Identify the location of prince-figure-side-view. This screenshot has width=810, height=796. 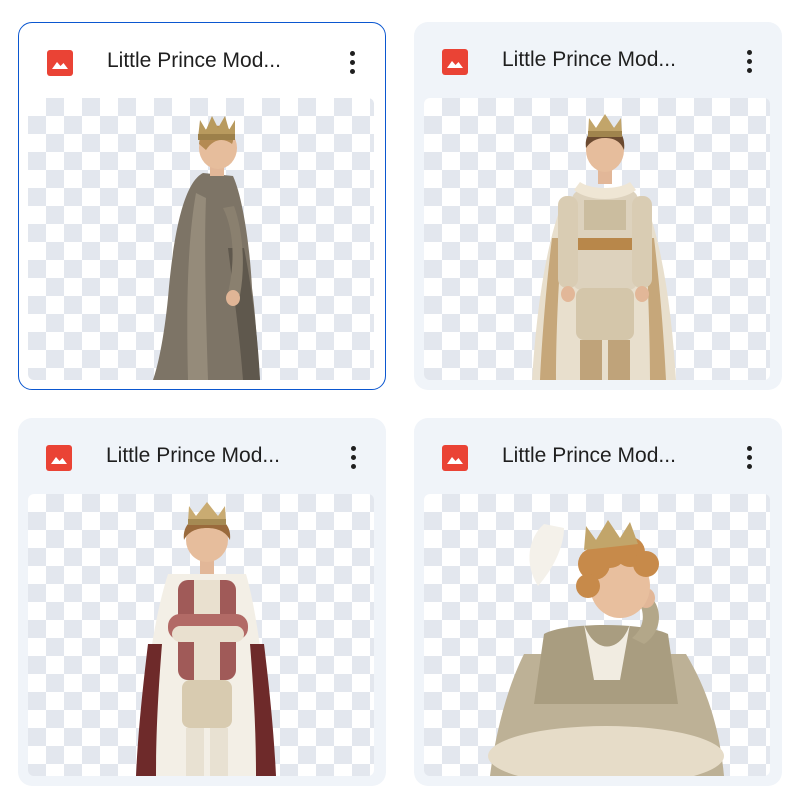
(206, 248).